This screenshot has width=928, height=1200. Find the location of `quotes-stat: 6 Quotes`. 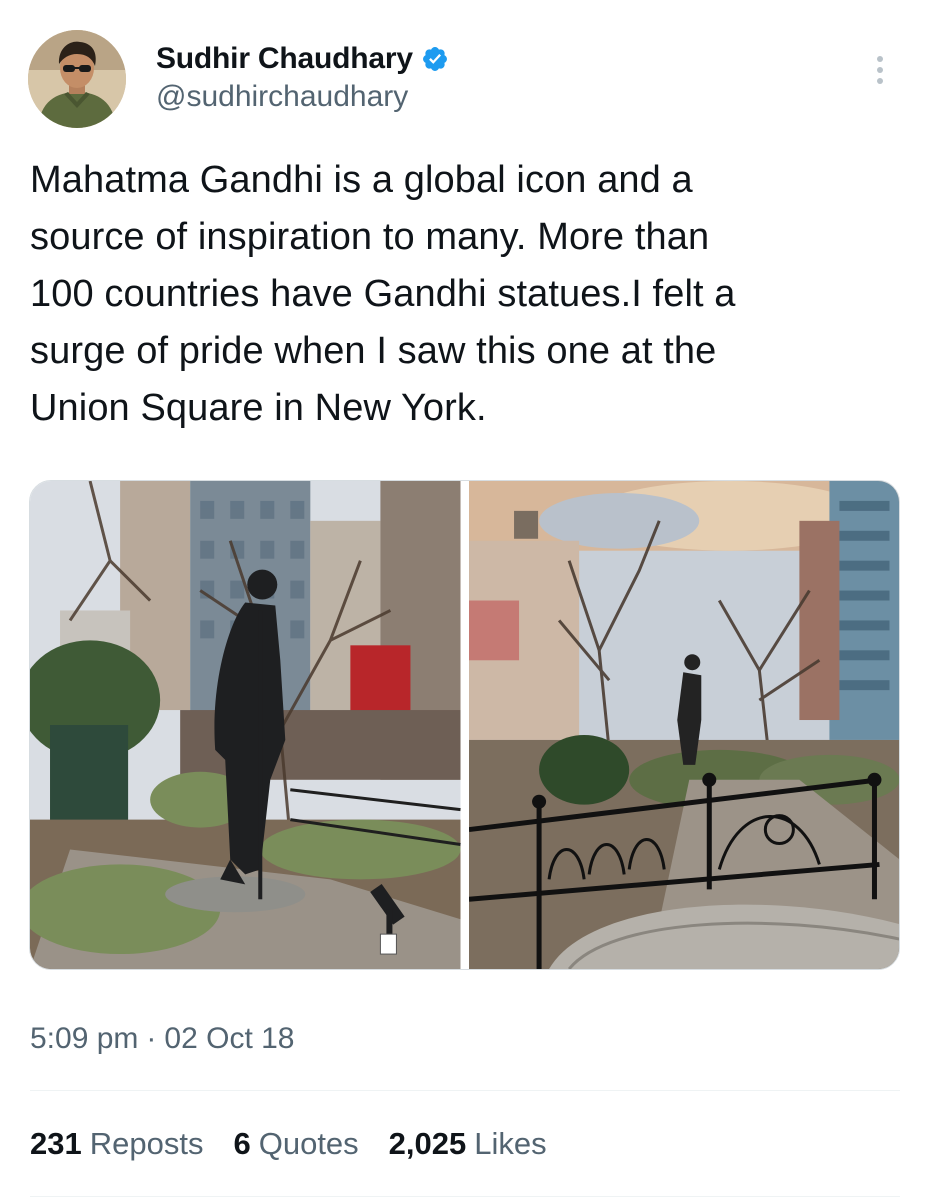

quotes-stat: 6 Quotes is located at coordinates (295, 1144).